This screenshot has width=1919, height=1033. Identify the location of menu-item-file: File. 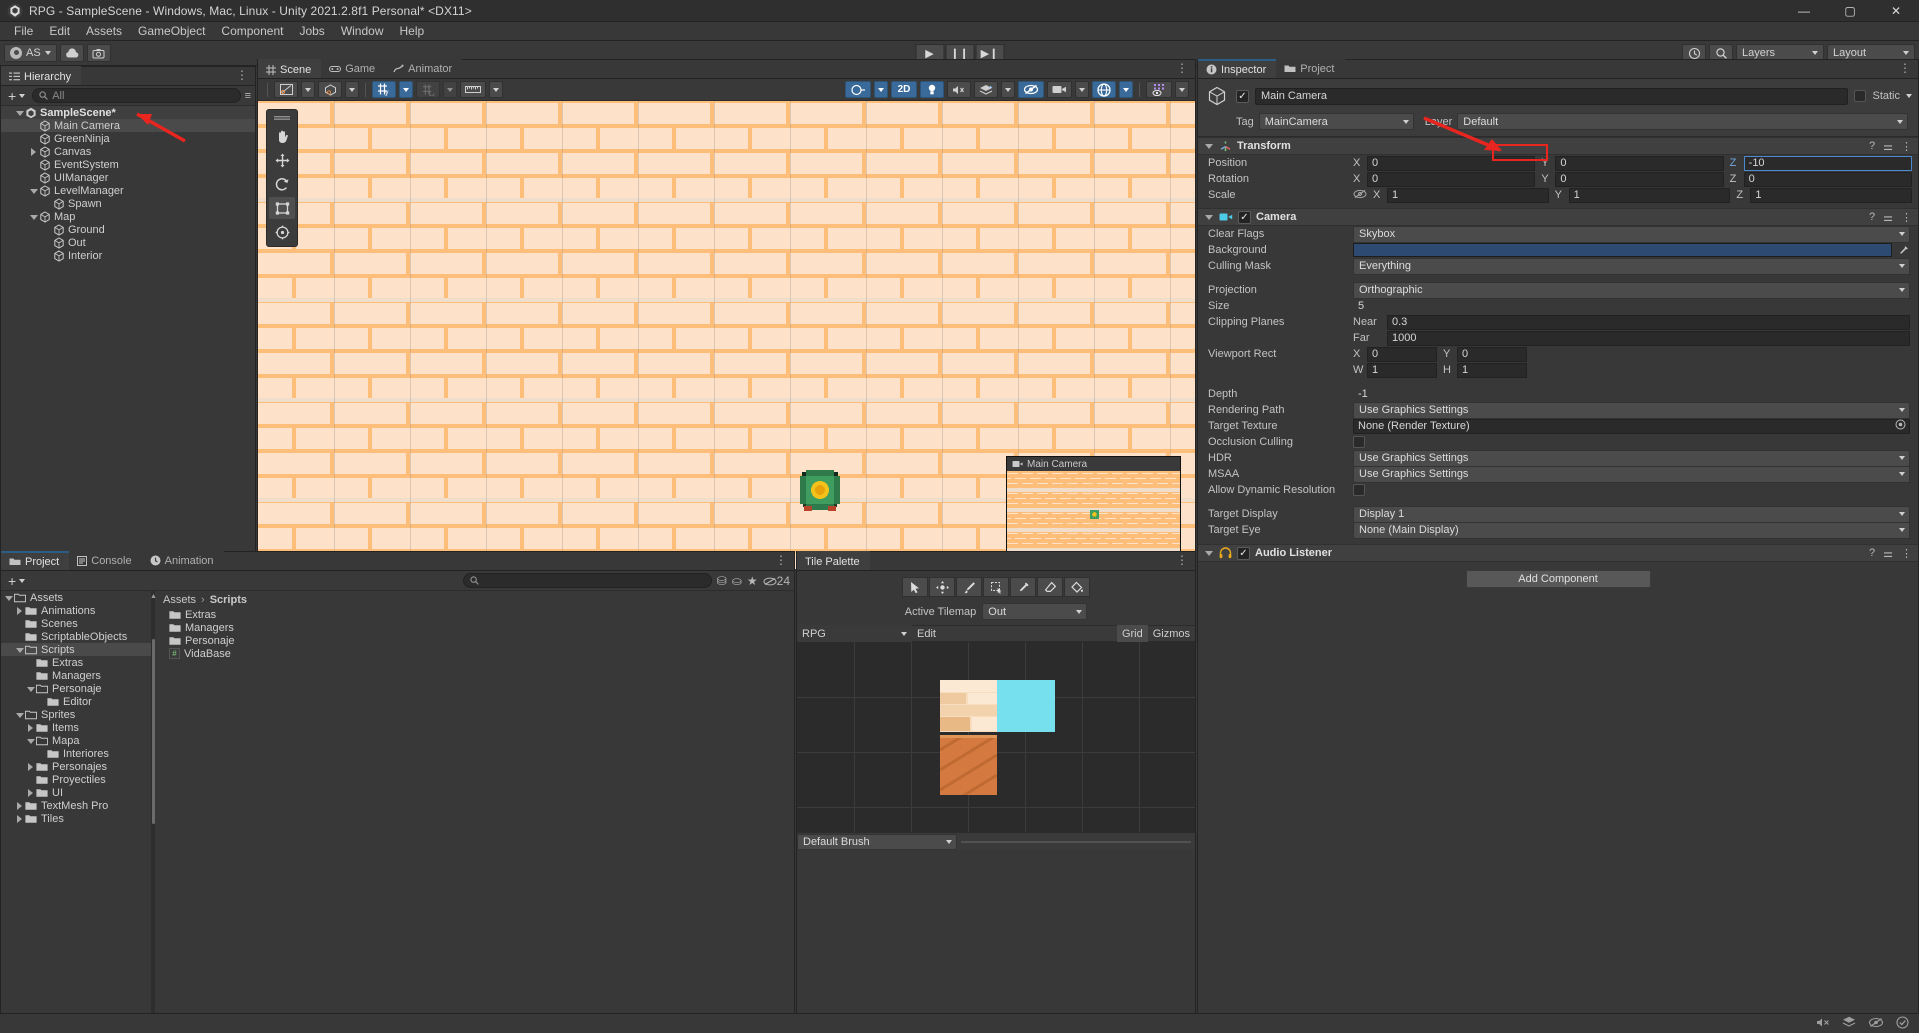
(23, 31).